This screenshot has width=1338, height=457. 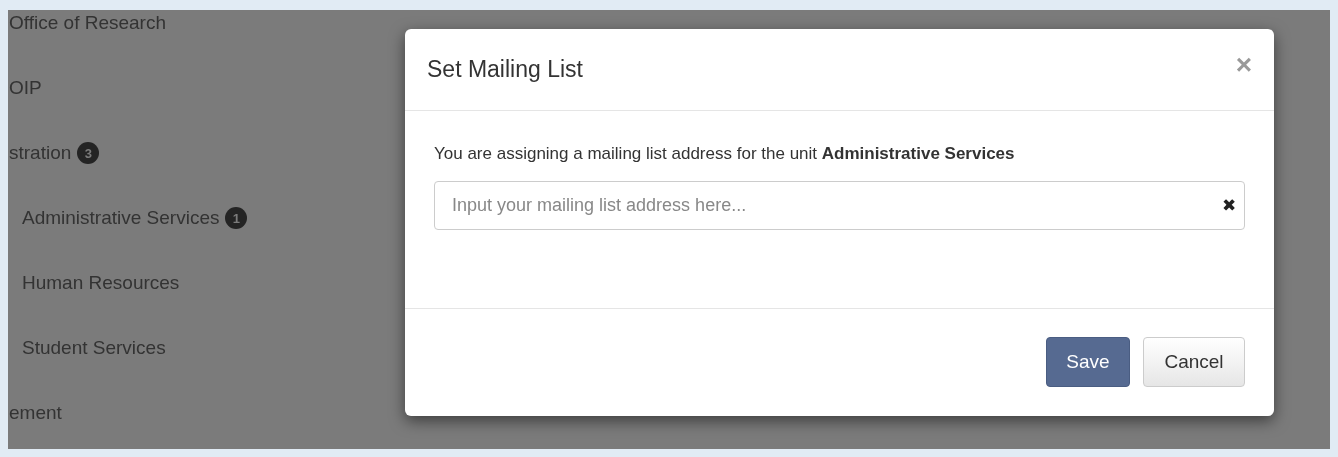 What do you see at coordinates (25, 88) in the screenshot?
I see `sidebar-item: OIP` at bounding box center [25, 88].